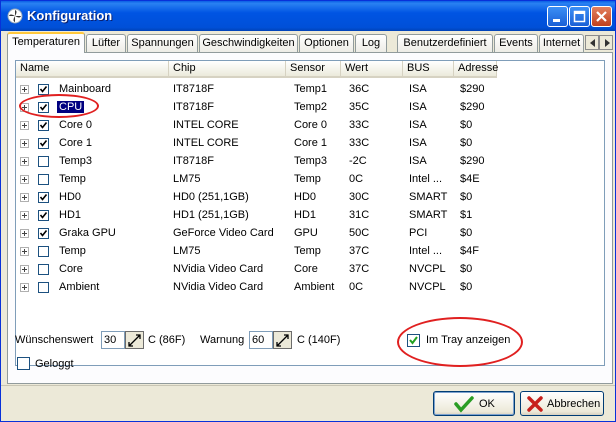 This screenshot has height=422, width=616. I want to click on logged-label: Geloggt, so click(54, 364).